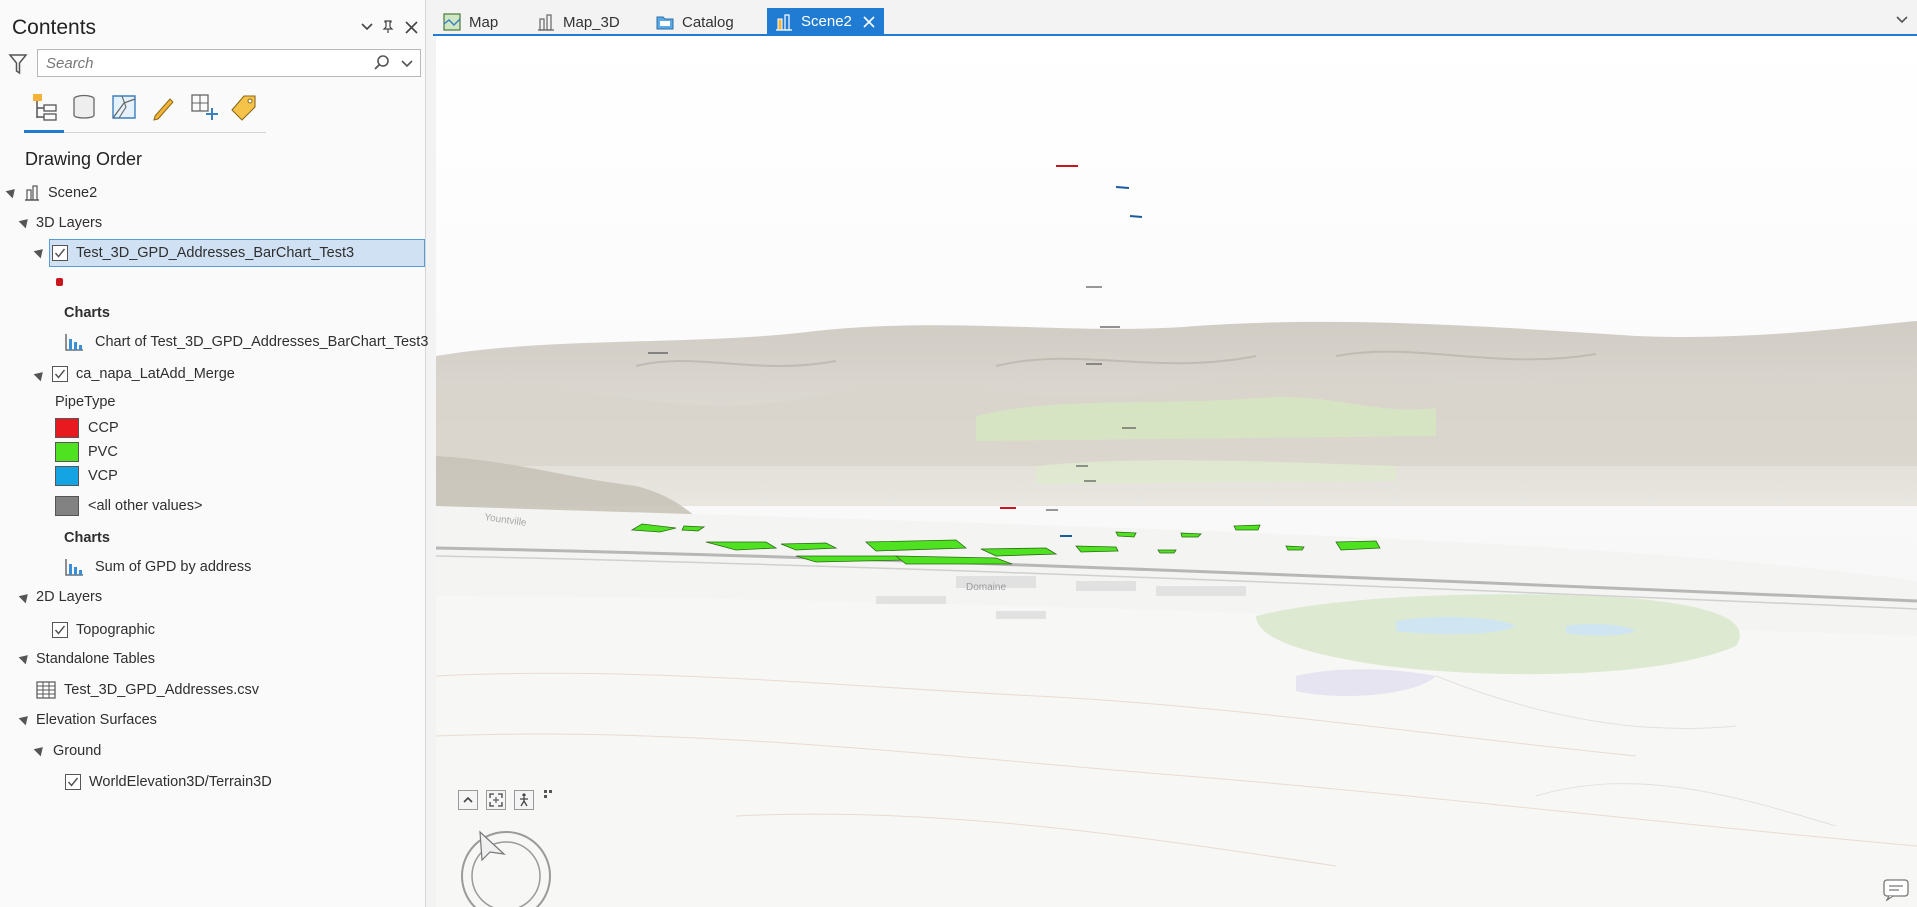 The height and width of the screenshot is (907, 1917). Describe the element at coordinates (407, 63) in the screenshot. I see `search-options-chevron-icon` at that location.